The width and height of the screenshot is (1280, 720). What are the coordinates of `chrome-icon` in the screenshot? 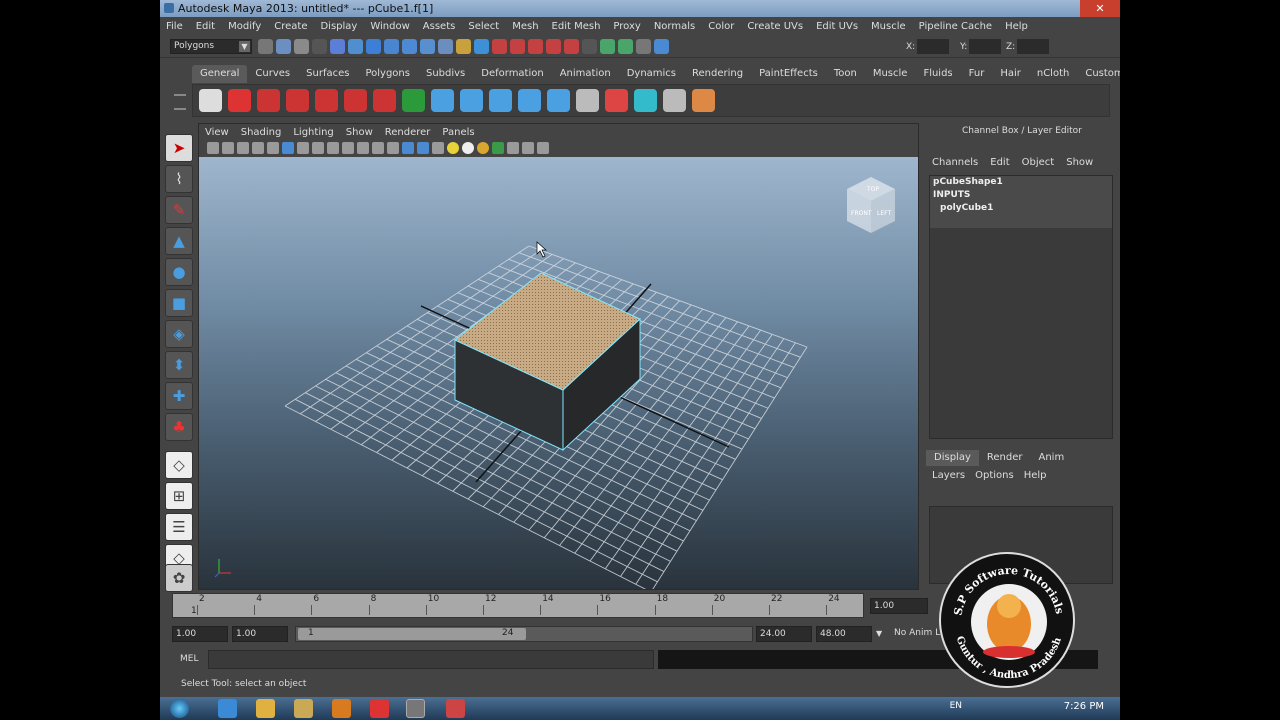 It's located at (265, 708).